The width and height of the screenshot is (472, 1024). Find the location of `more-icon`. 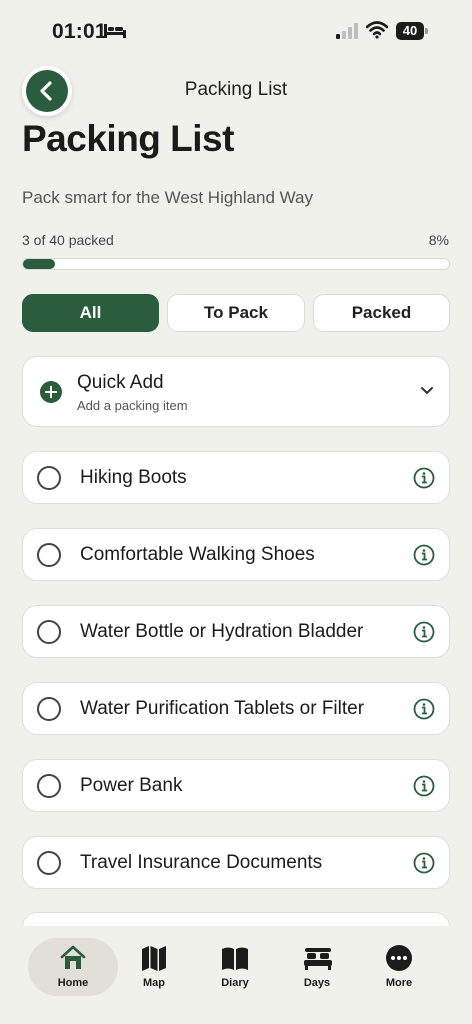

more-icon is located at coordinates (399, 958).